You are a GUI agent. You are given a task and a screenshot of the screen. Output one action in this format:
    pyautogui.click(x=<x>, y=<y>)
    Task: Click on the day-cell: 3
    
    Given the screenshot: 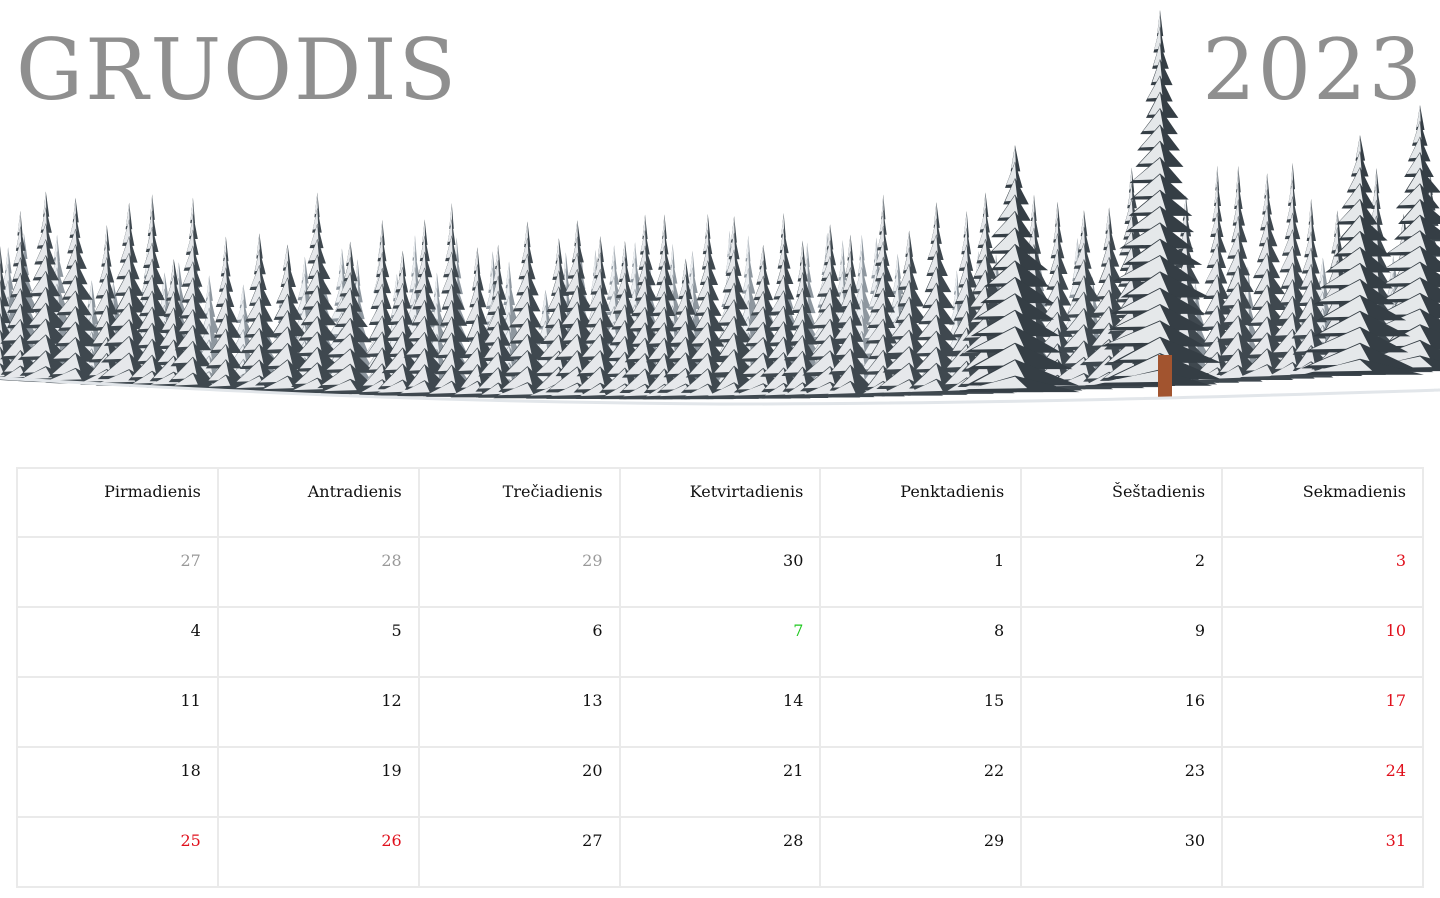 What is the action you would take?
    pyautogui.click(x=1322, y=572)
    